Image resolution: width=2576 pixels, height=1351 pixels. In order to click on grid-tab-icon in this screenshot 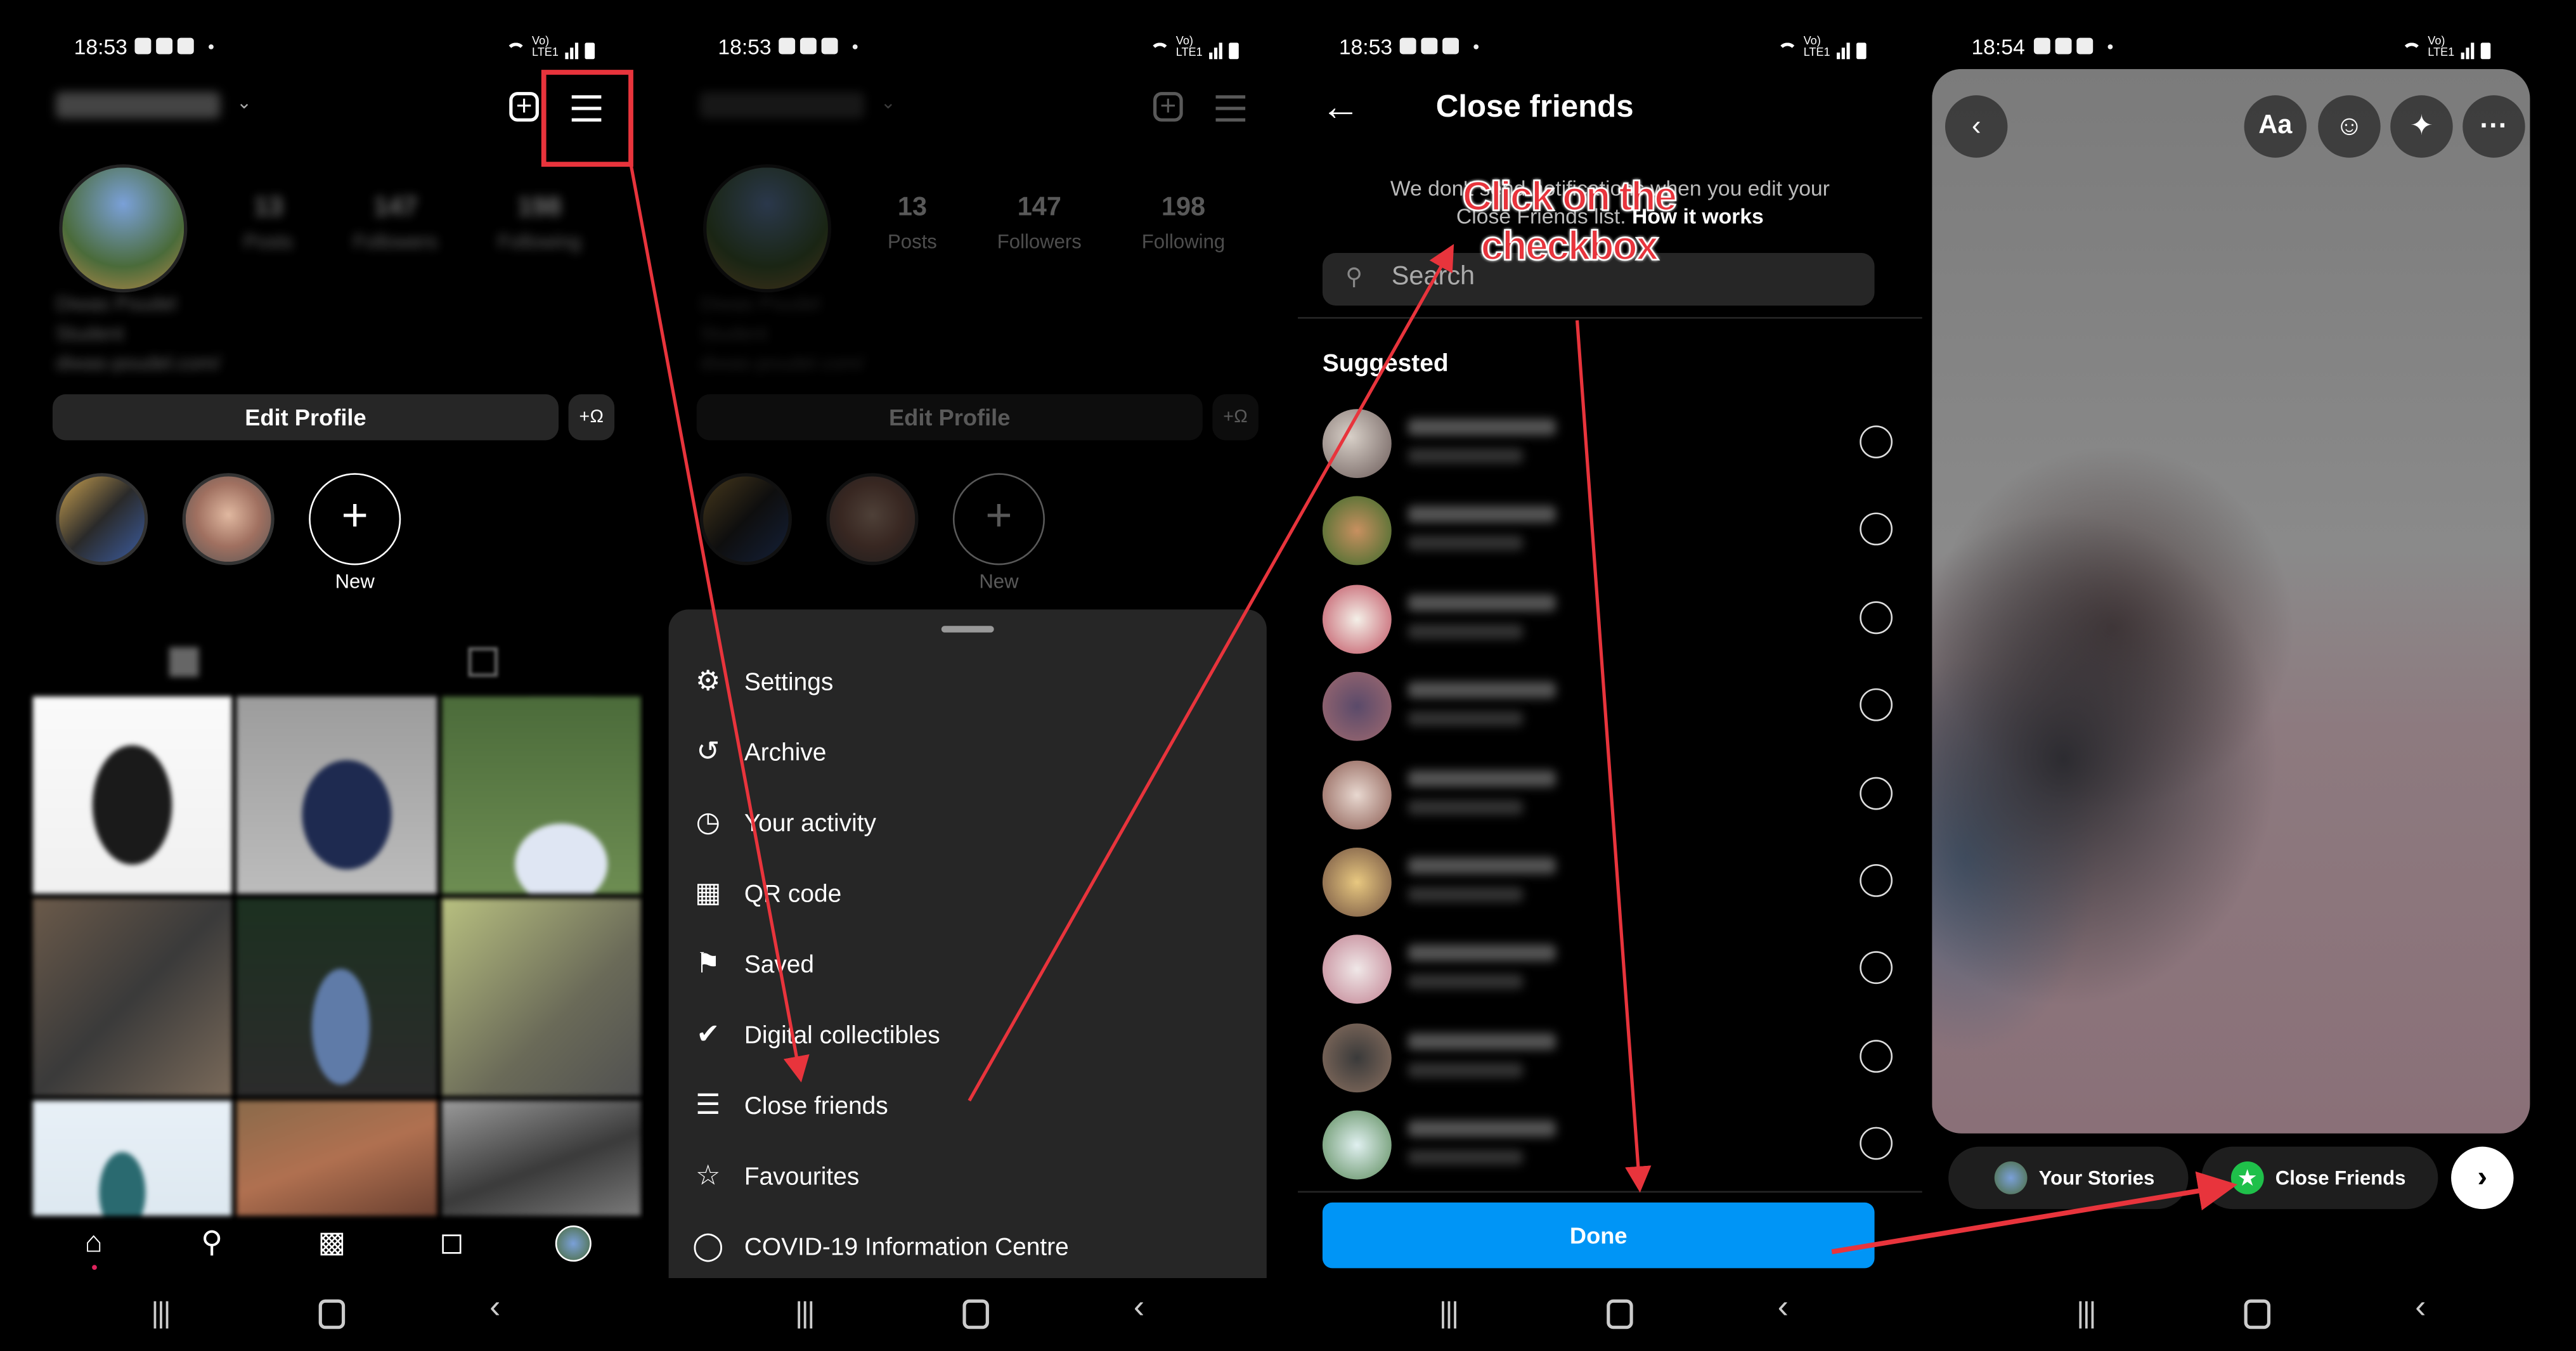, I will do `click(184, 662)`.